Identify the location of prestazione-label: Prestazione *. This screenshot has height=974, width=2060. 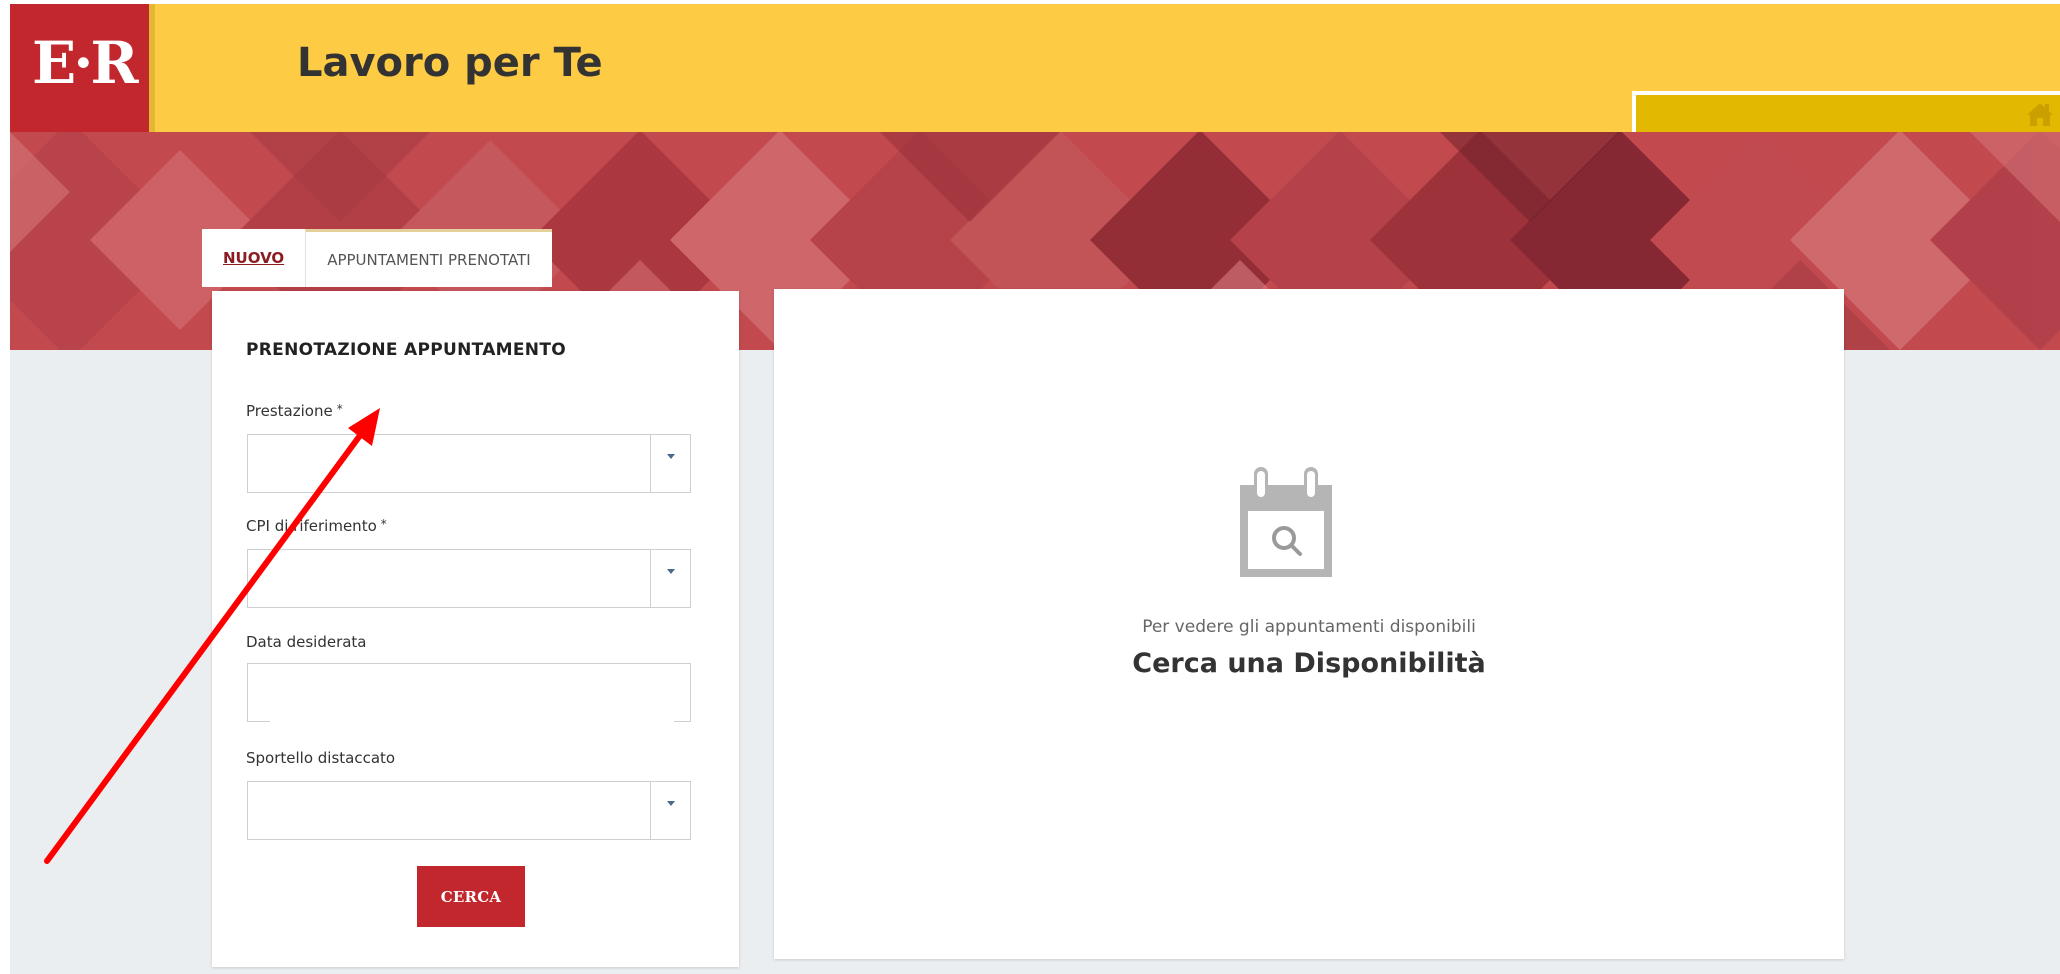
(294, 411).